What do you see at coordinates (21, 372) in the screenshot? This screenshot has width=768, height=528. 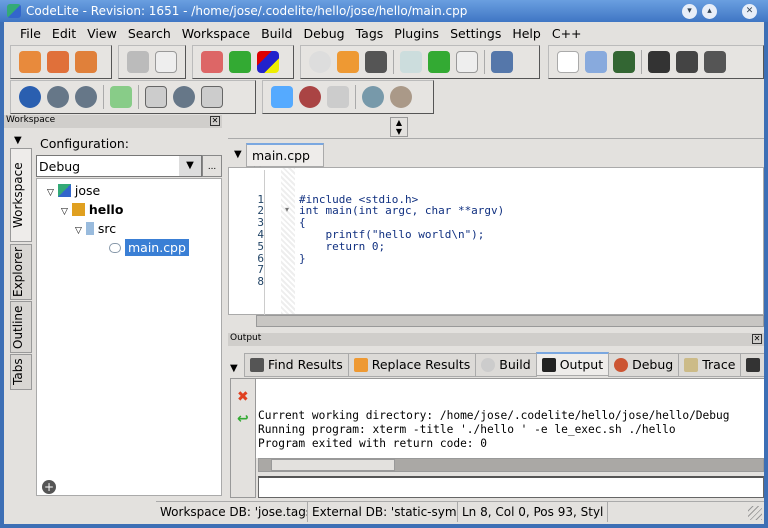 I see `tab-tabs: Tabs` at bounding box center [21, 372].